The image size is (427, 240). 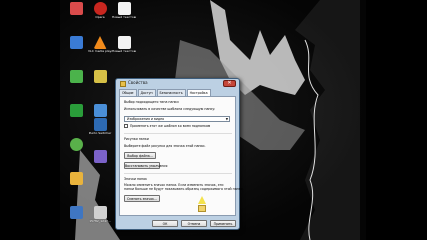 I want to click on vlc-cone-icon, so click(x=100, y=42).